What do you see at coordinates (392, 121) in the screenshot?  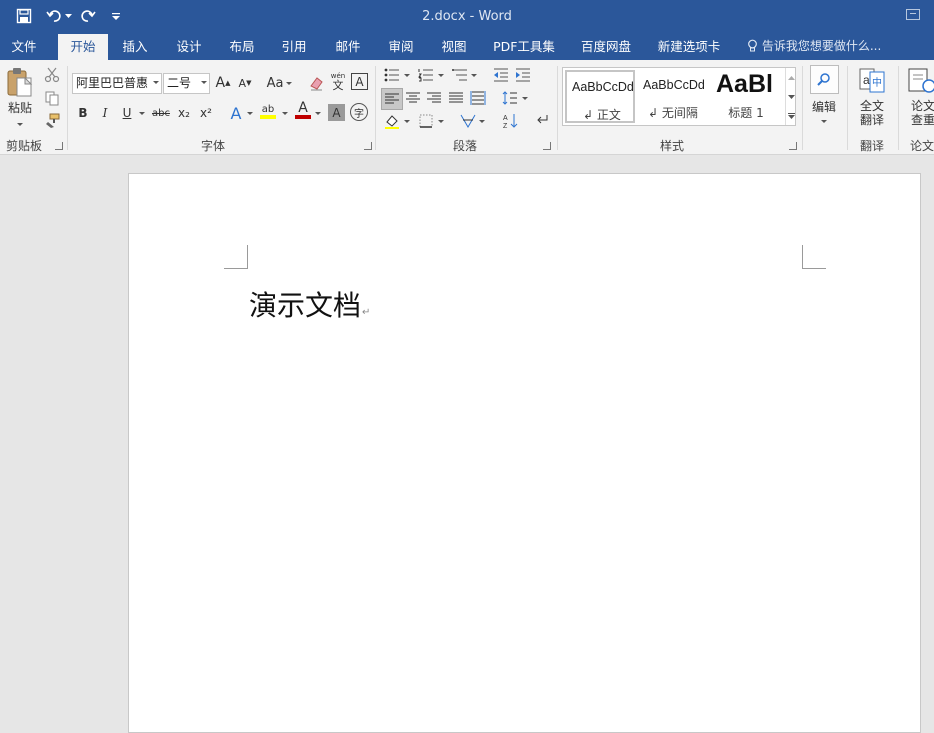 I see `paragraph-shading-icon` at bounding box center [392, 121].